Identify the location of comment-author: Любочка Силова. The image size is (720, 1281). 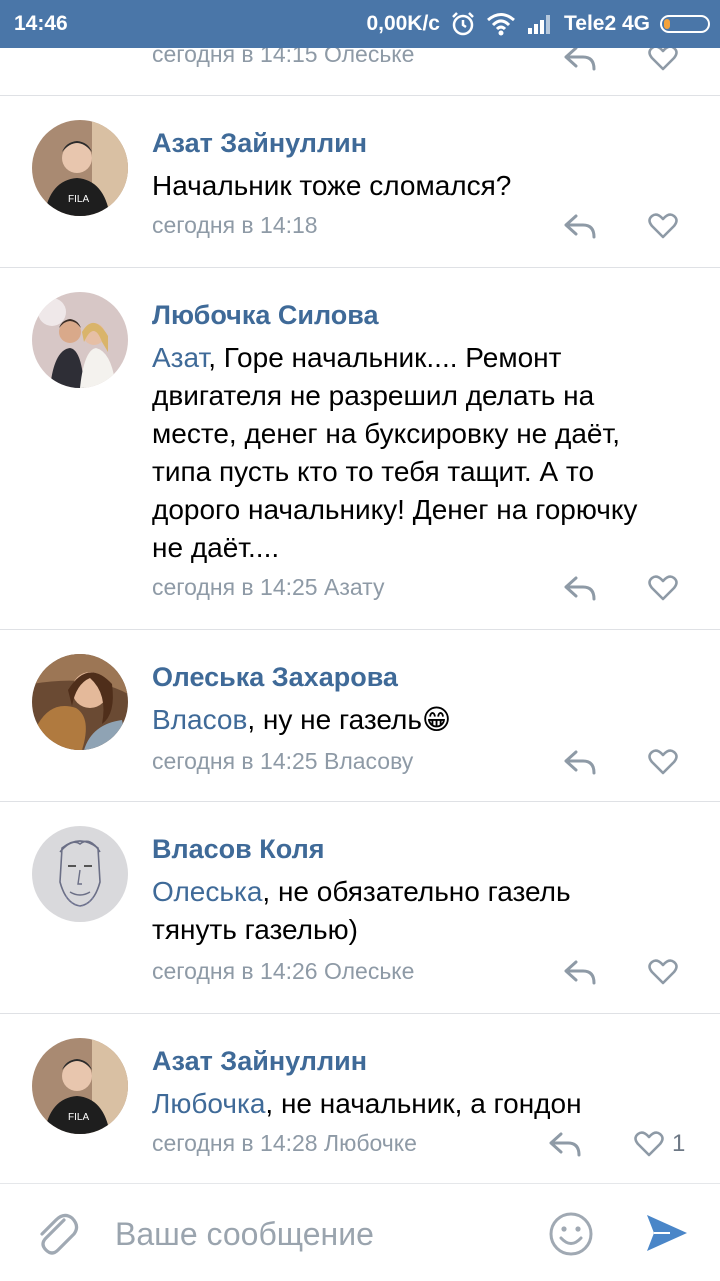
(265, 315).